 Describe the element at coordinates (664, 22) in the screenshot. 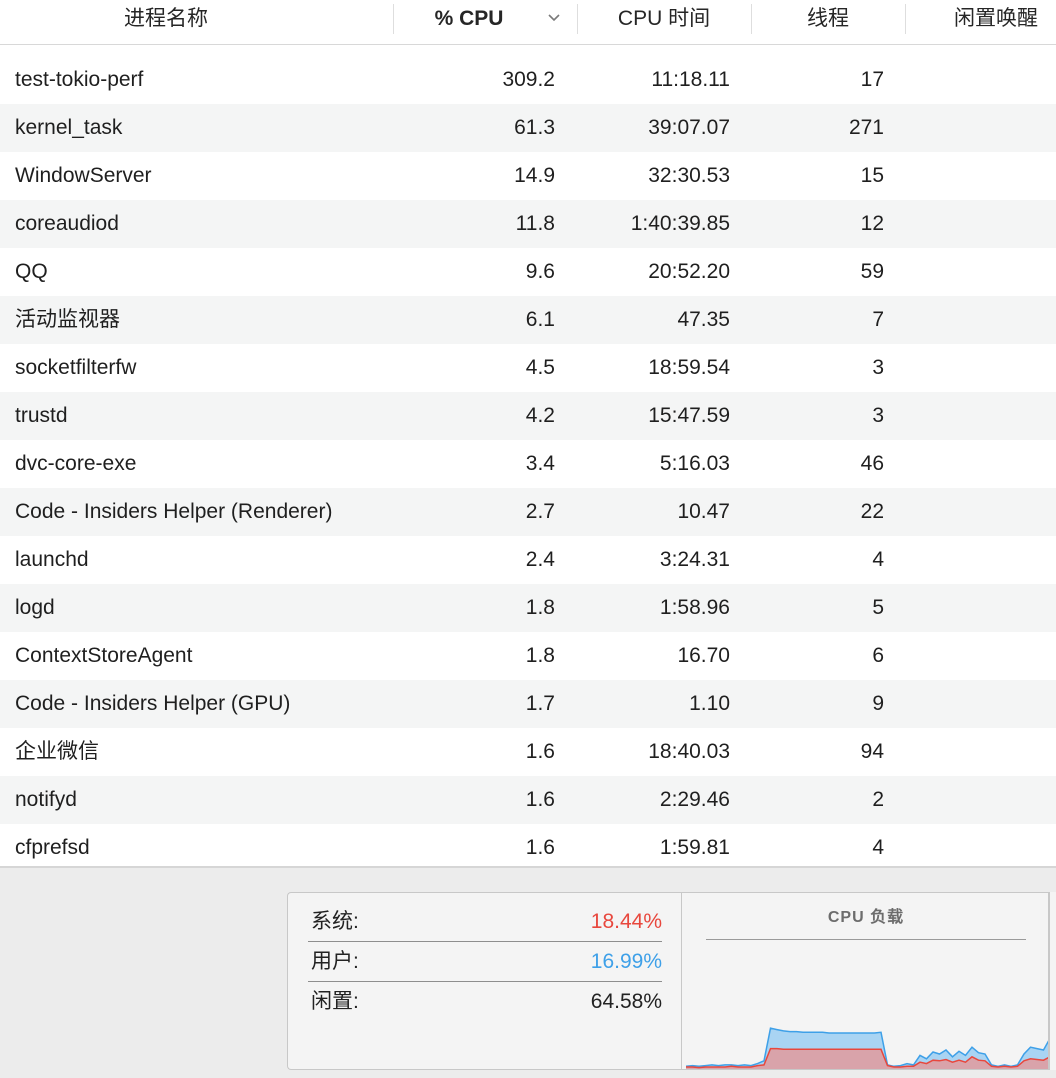

I see `column-header-cpu-time: CPU 时间` at that location.